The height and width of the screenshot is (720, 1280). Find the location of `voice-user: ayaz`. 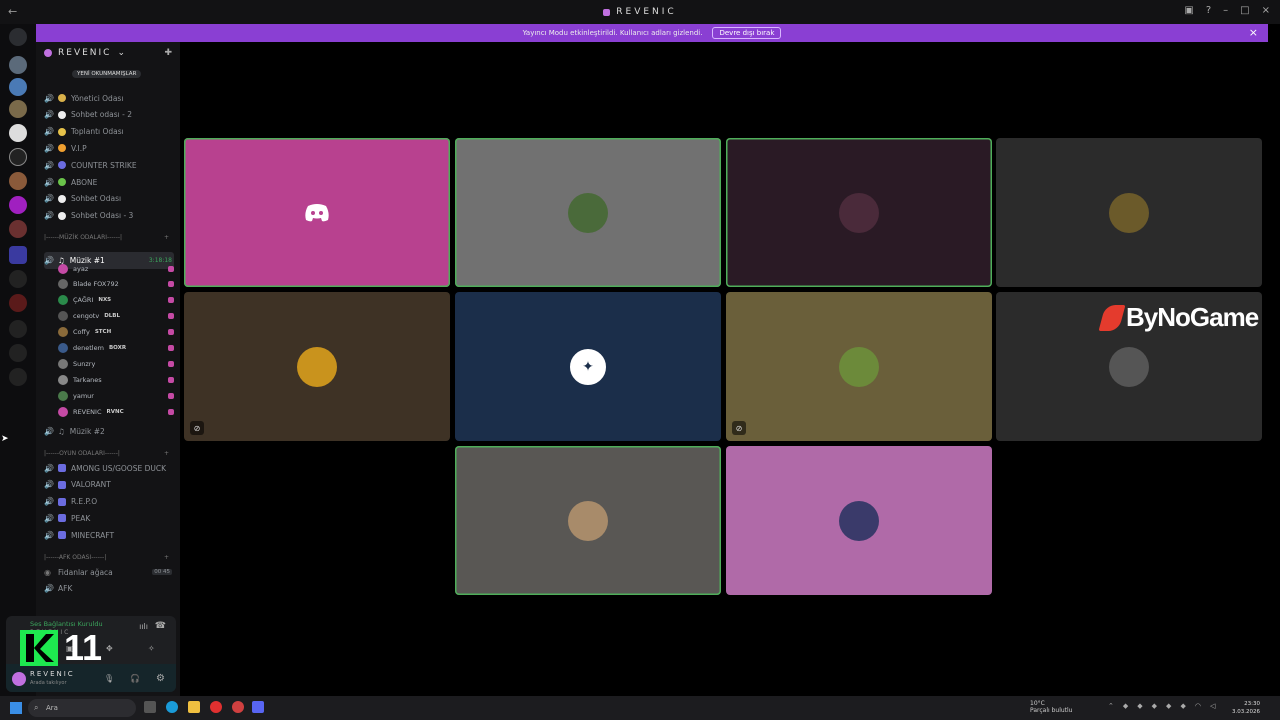

voice-user: ayaz is located at coordinates (118, 268).